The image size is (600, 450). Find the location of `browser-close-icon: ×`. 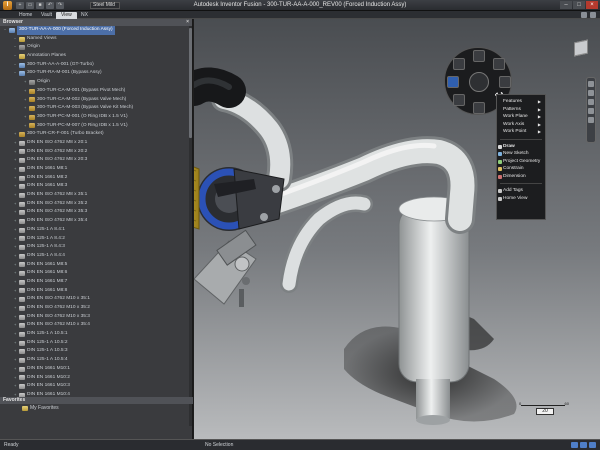

browser-close-icon: × is located at coordinates (187, 22).